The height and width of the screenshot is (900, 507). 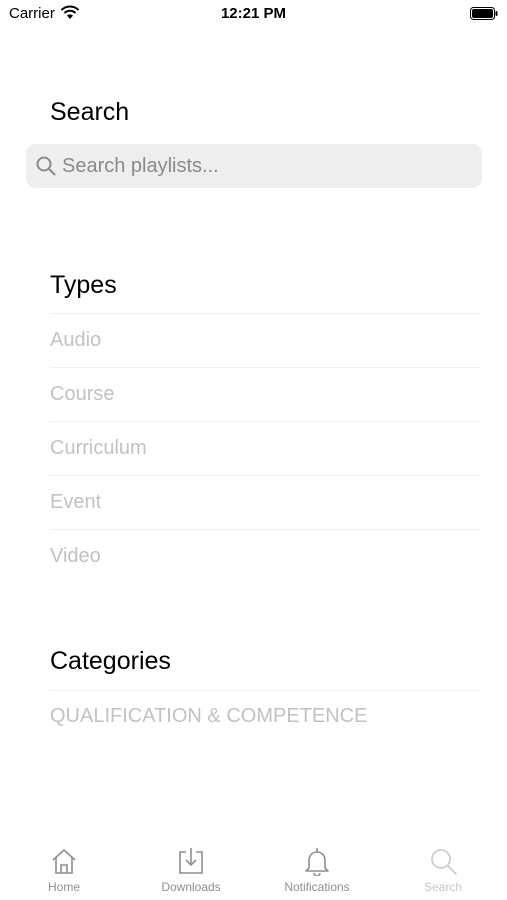 I want to click on home-icon, so click(x=64, y=861).